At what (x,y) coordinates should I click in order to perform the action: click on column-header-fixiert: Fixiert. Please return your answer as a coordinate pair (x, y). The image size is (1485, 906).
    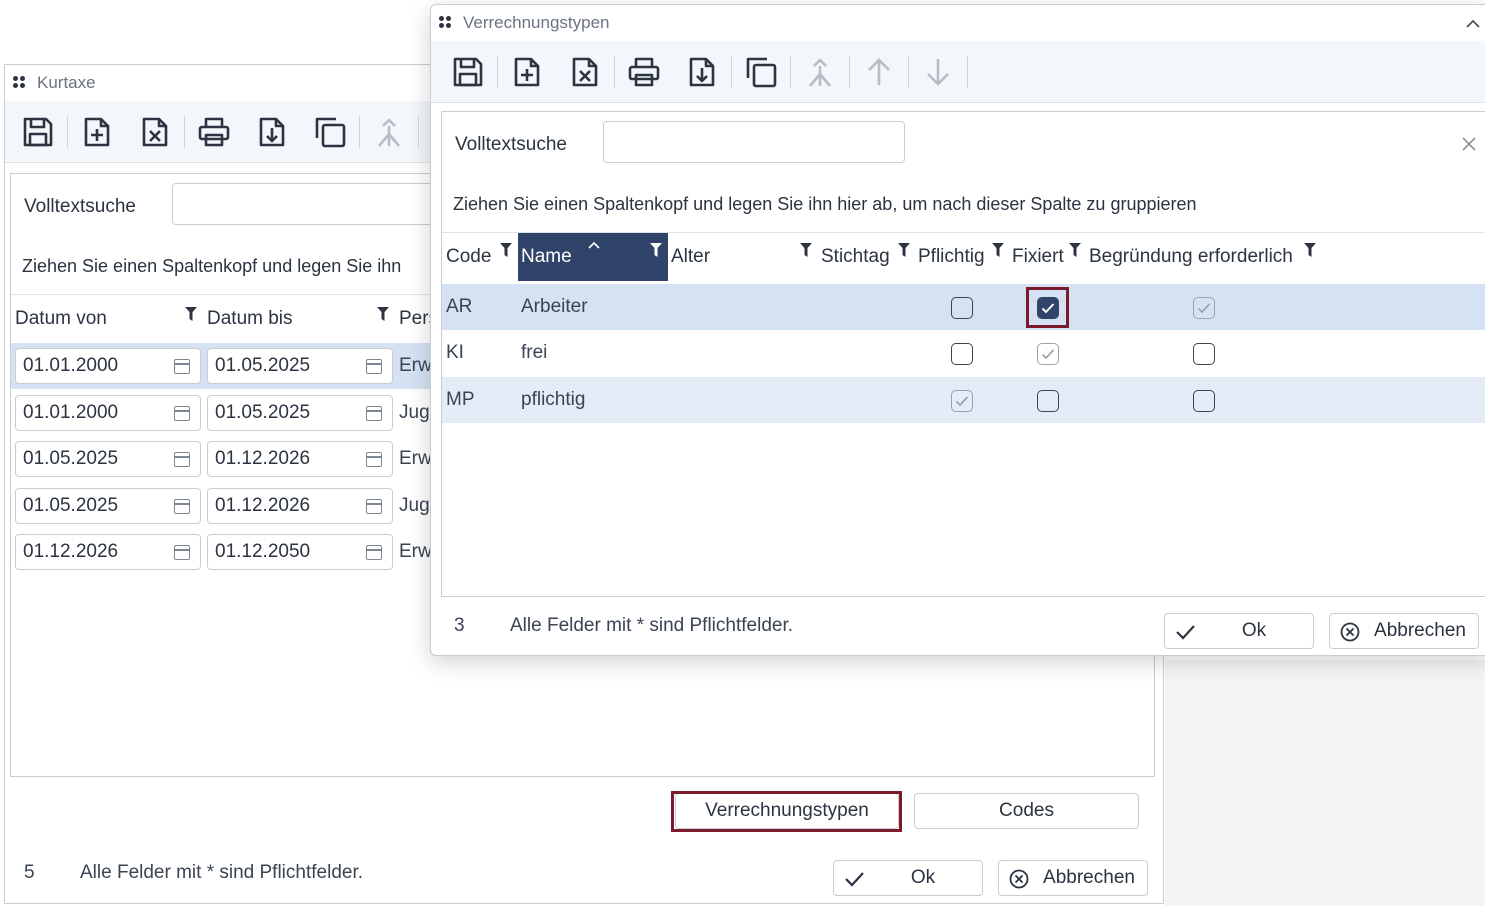
    Looking at the image, I should click on (1038, 257).